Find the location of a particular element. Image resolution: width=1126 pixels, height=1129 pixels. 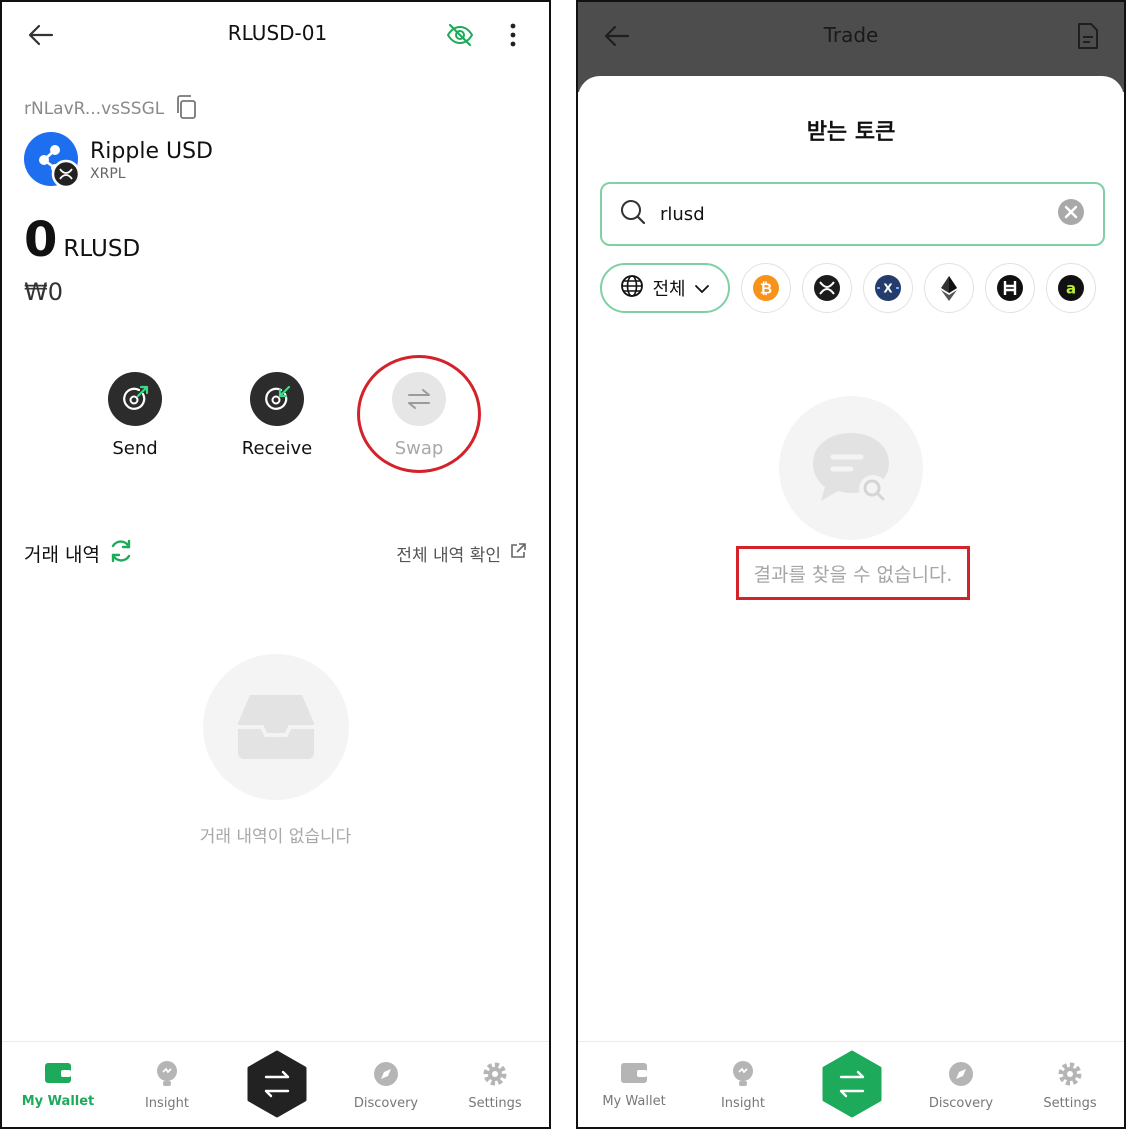

receive-label: Receive is located at coordinates (277, 448).